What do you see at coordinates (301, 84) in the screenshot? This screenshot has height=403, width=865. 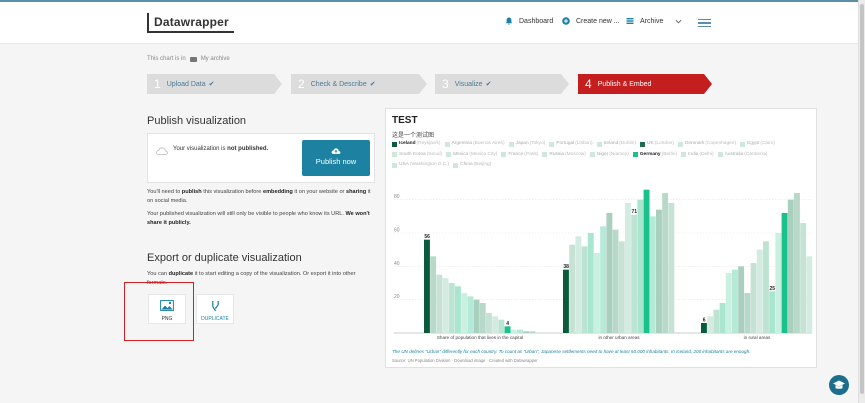 I see `step-number: 2` at bounding box center [301, 84].